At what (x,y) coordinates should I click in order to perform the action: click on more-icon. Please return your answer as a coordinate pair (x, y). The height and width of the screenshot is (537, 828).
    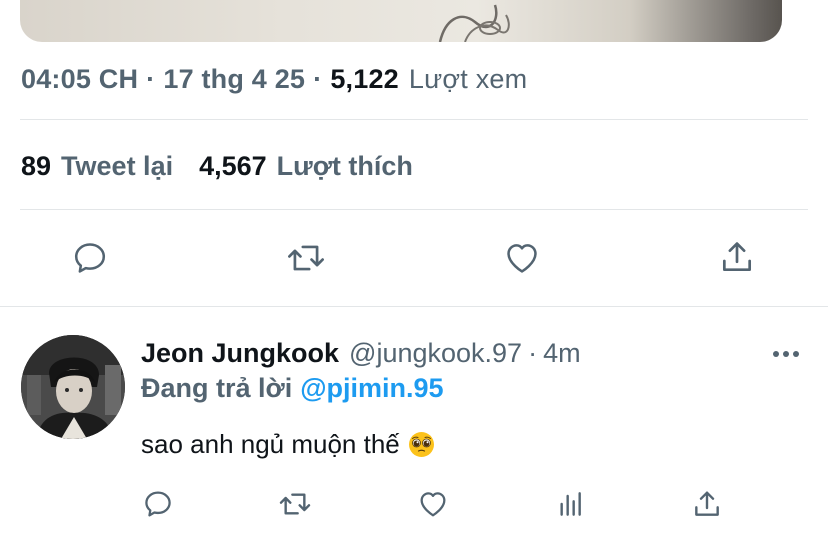
    Looking at the image, I should click on (786, 354).